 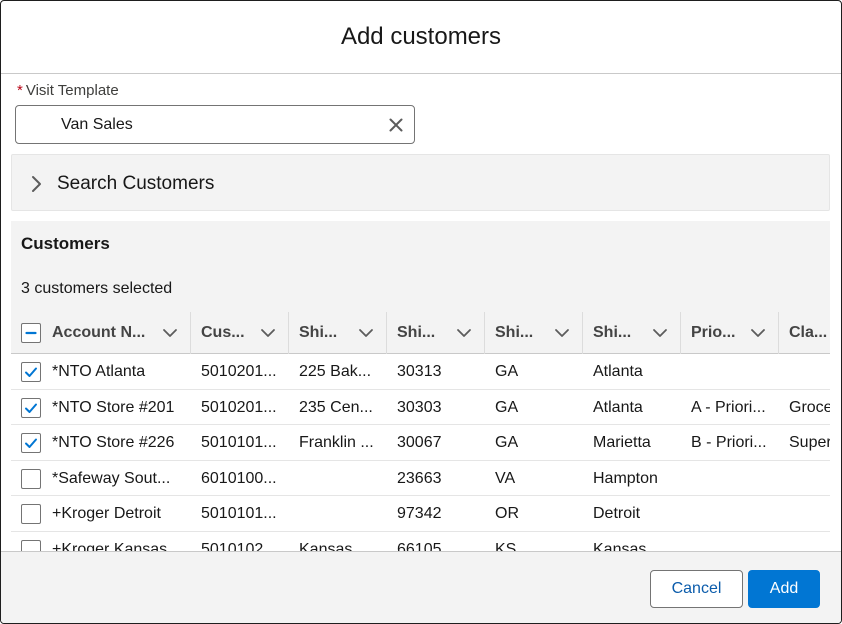 I want to click on modal-header: Add customers, so click(x=421, y=37).